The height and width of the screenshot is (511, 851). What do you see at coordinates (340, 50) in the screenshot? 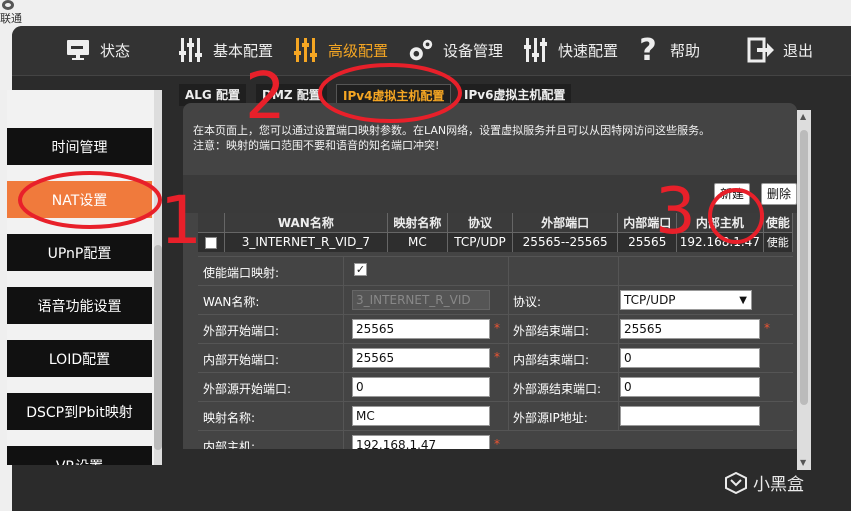
I see `nav-advanced-config: 高级配置` at bounding box center [340, 50].